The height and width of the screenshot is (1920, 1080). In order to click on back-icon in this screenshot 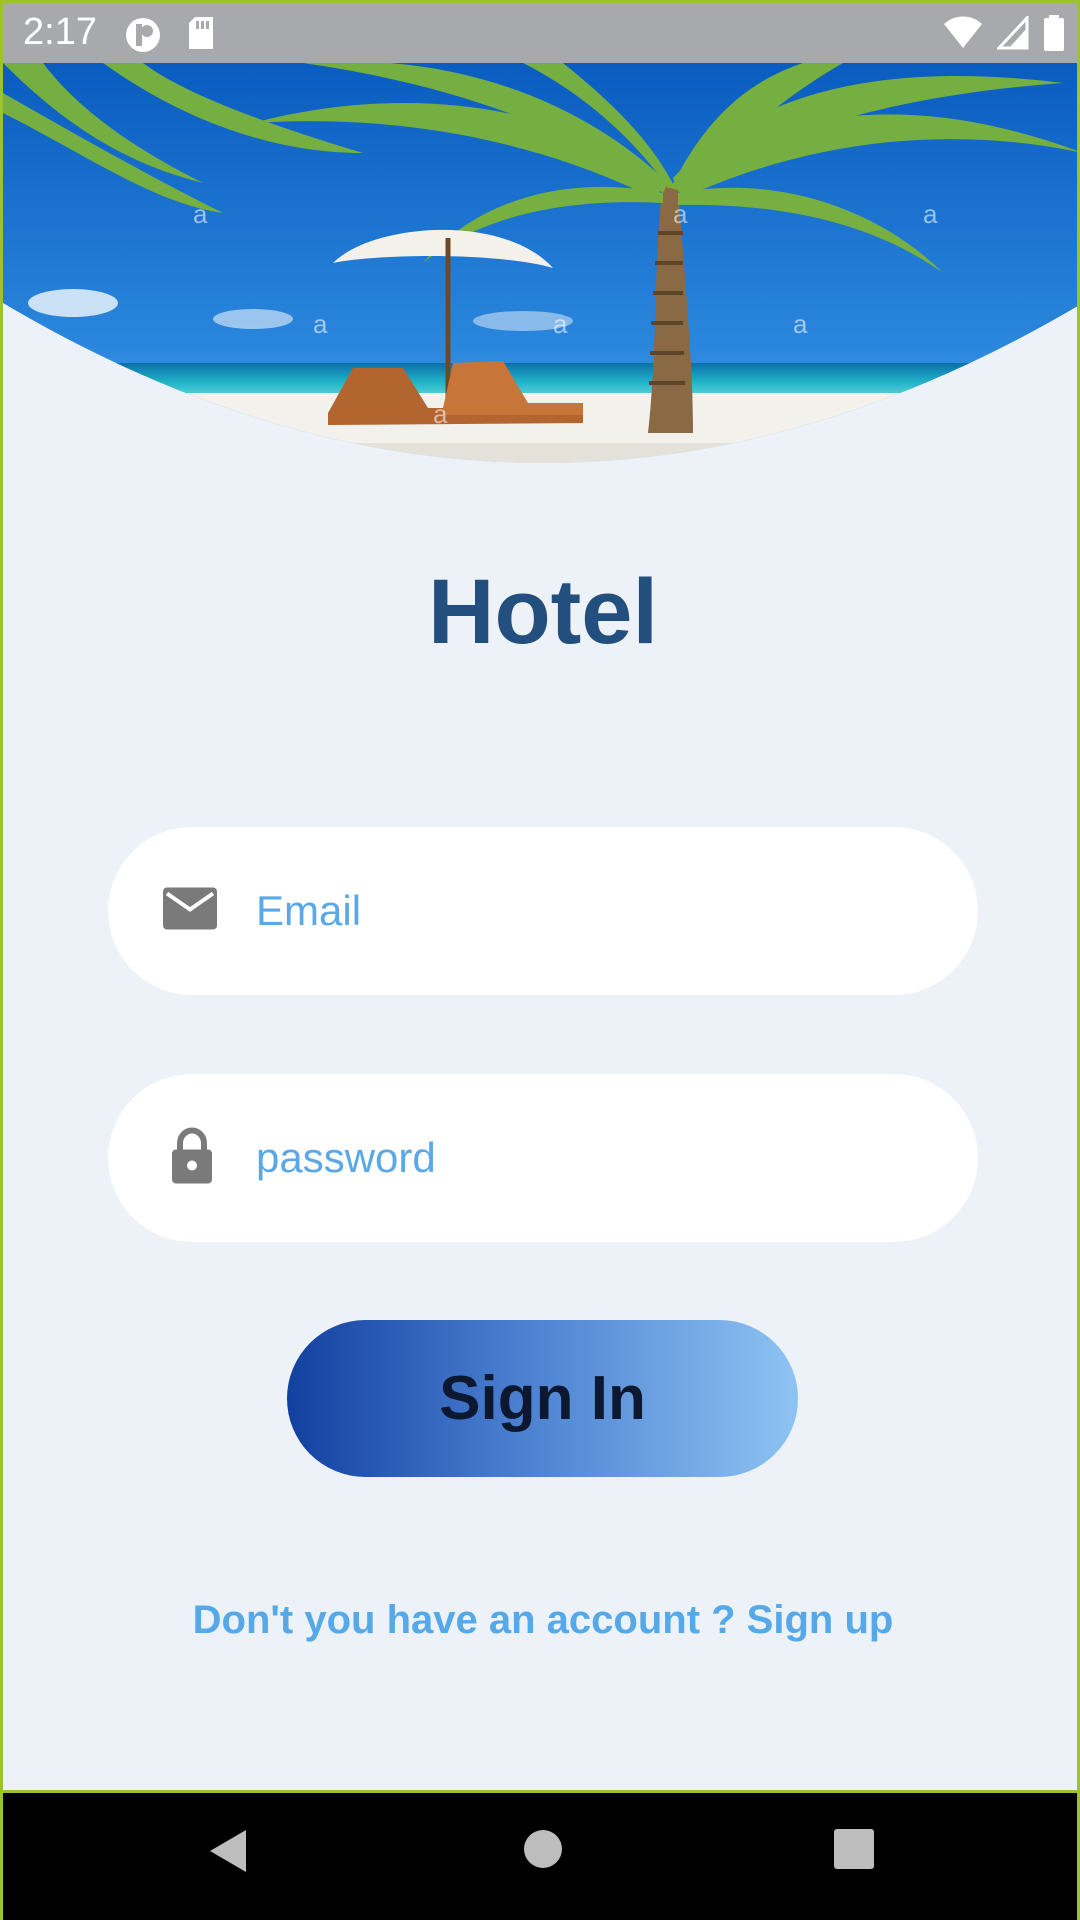, I will do `click(228, 1853)`.